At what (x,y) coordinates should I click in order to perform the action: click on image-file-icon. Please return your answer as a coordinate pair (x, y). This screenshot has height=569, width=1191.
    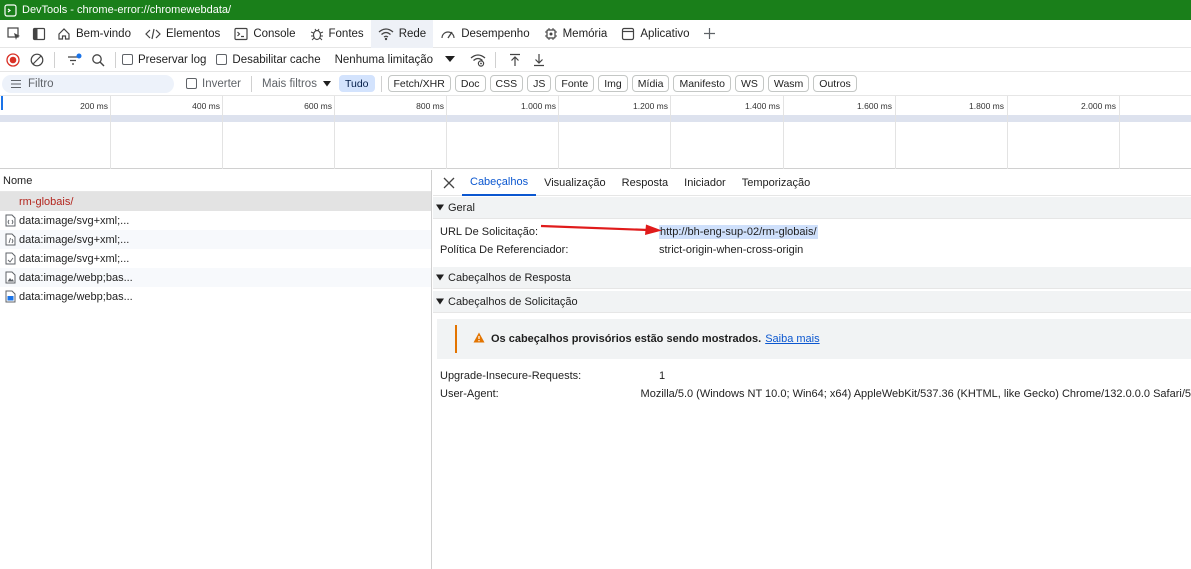
    Looking at the image, I should click on (10, 277).